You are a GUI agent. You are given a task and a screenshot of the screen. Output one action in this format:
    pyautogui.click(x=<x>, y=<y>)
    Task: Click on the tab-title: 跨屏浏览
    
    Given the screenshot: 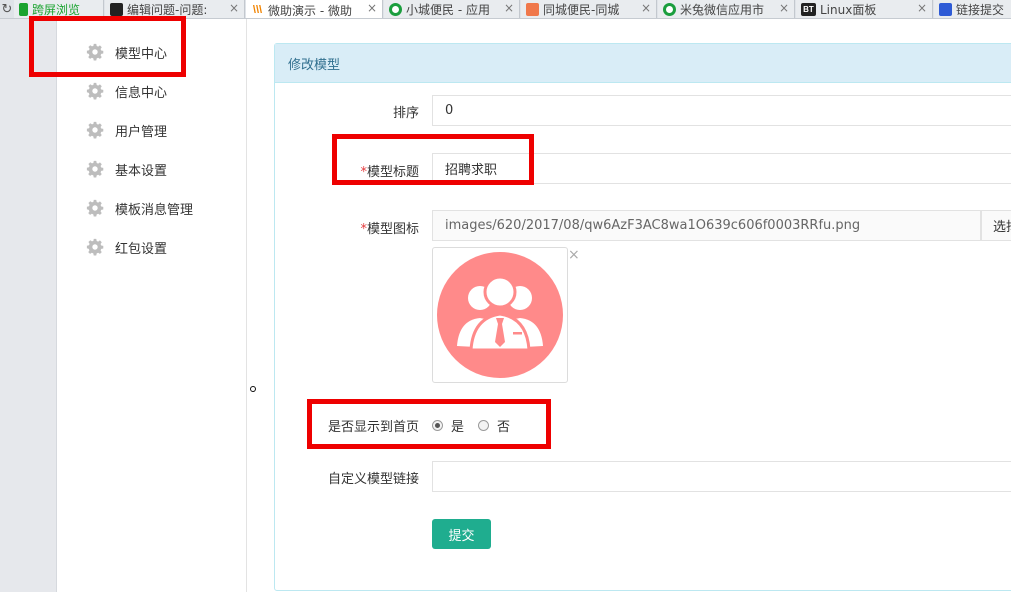 What is the action you would take?
    pyautogui.click(x=56, y=10)
    